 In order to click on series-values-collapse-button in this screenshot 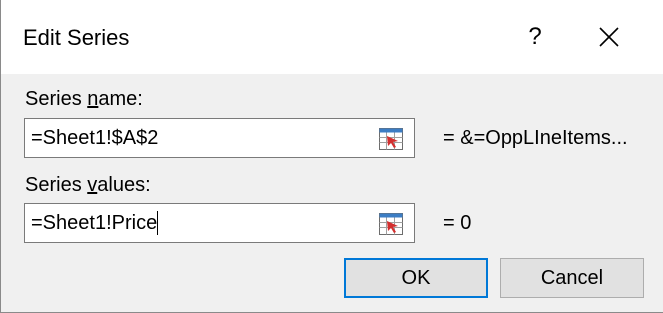, I will do `click(392, 223)`.